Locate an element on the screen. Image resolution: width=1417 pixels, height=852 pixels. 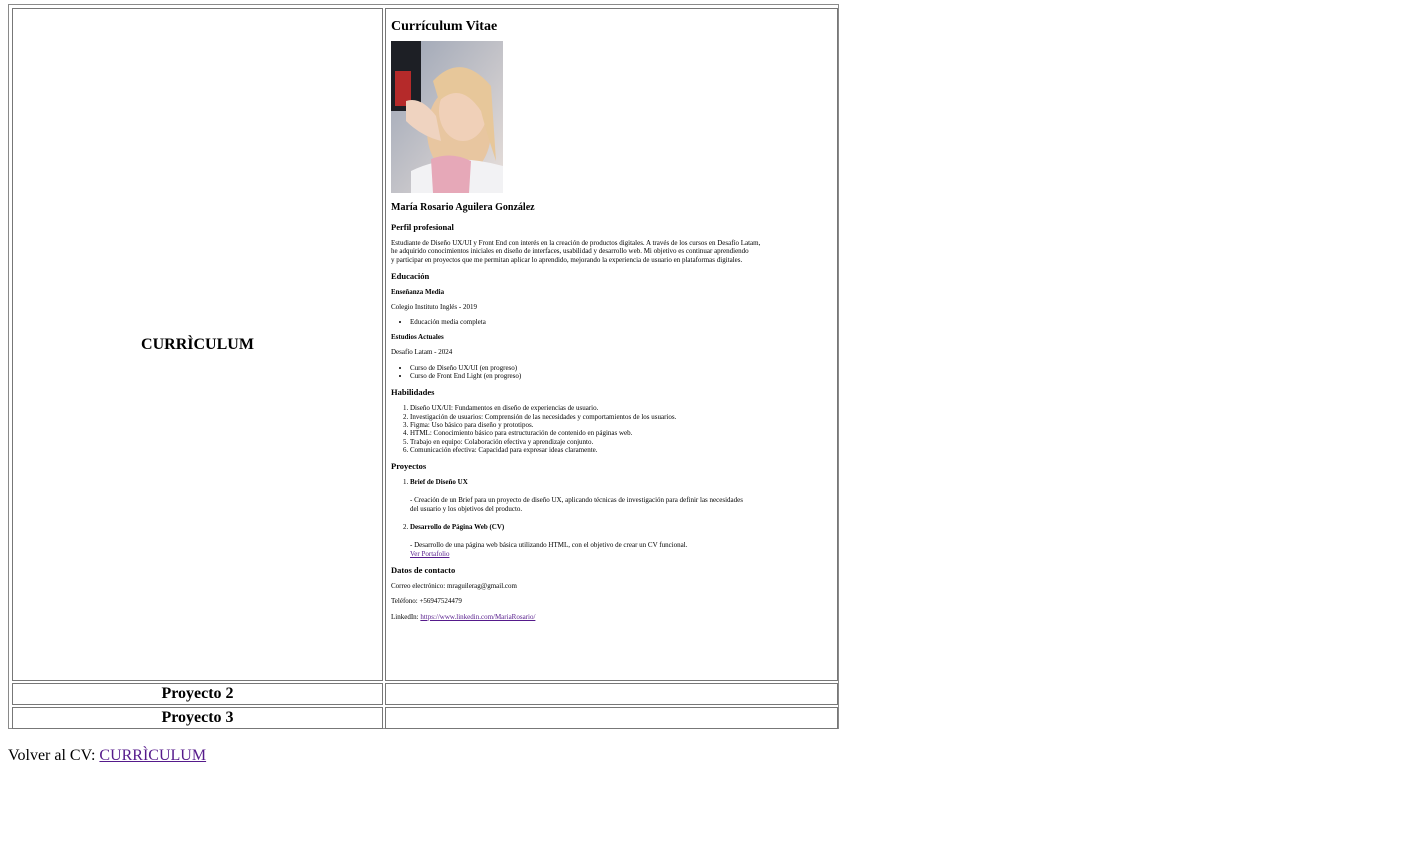
profile-photo is located at coordinates (447, 117).